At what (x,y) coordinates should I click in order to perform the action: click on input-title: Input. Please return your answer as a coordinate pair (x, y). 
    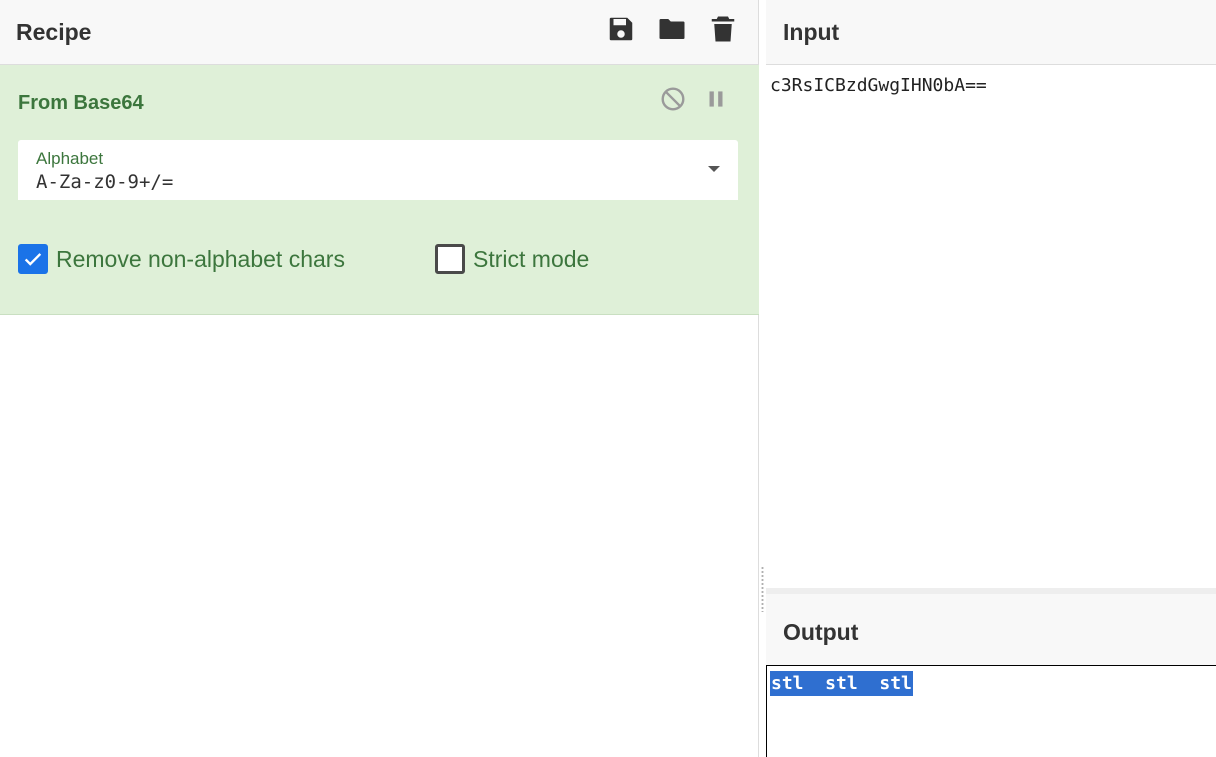
    Looking at the image, I should click on (811, 32).